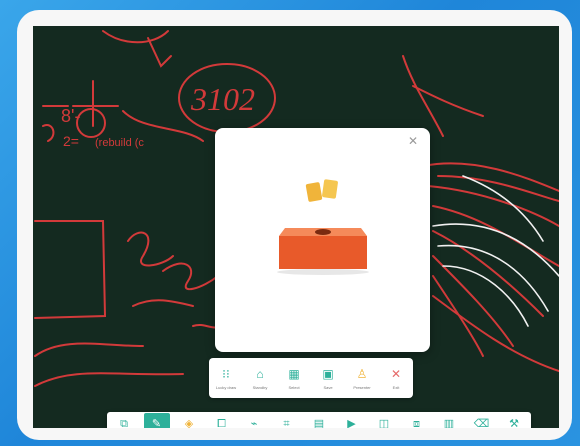  I want to click on sub-toolbar-item-5: ✕ Exit, so click(396, 378).